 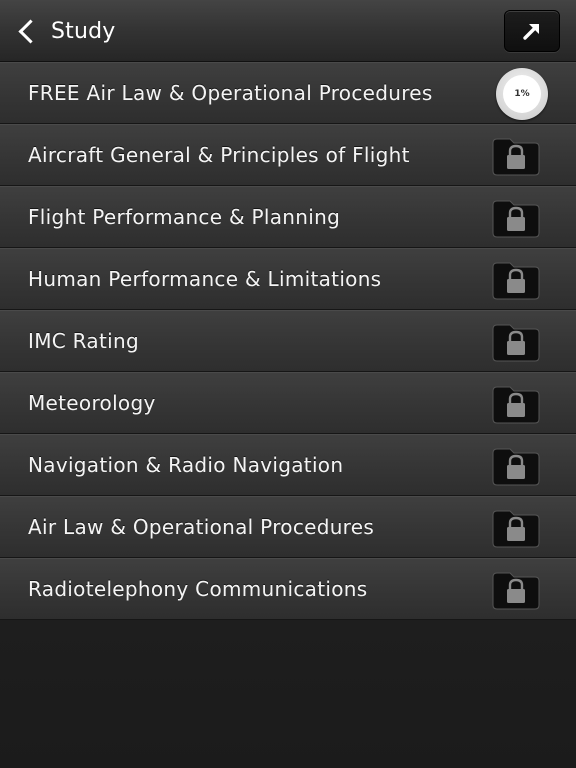 I want to click on list-item-label: Meteorology, so click(x=92, y=403).